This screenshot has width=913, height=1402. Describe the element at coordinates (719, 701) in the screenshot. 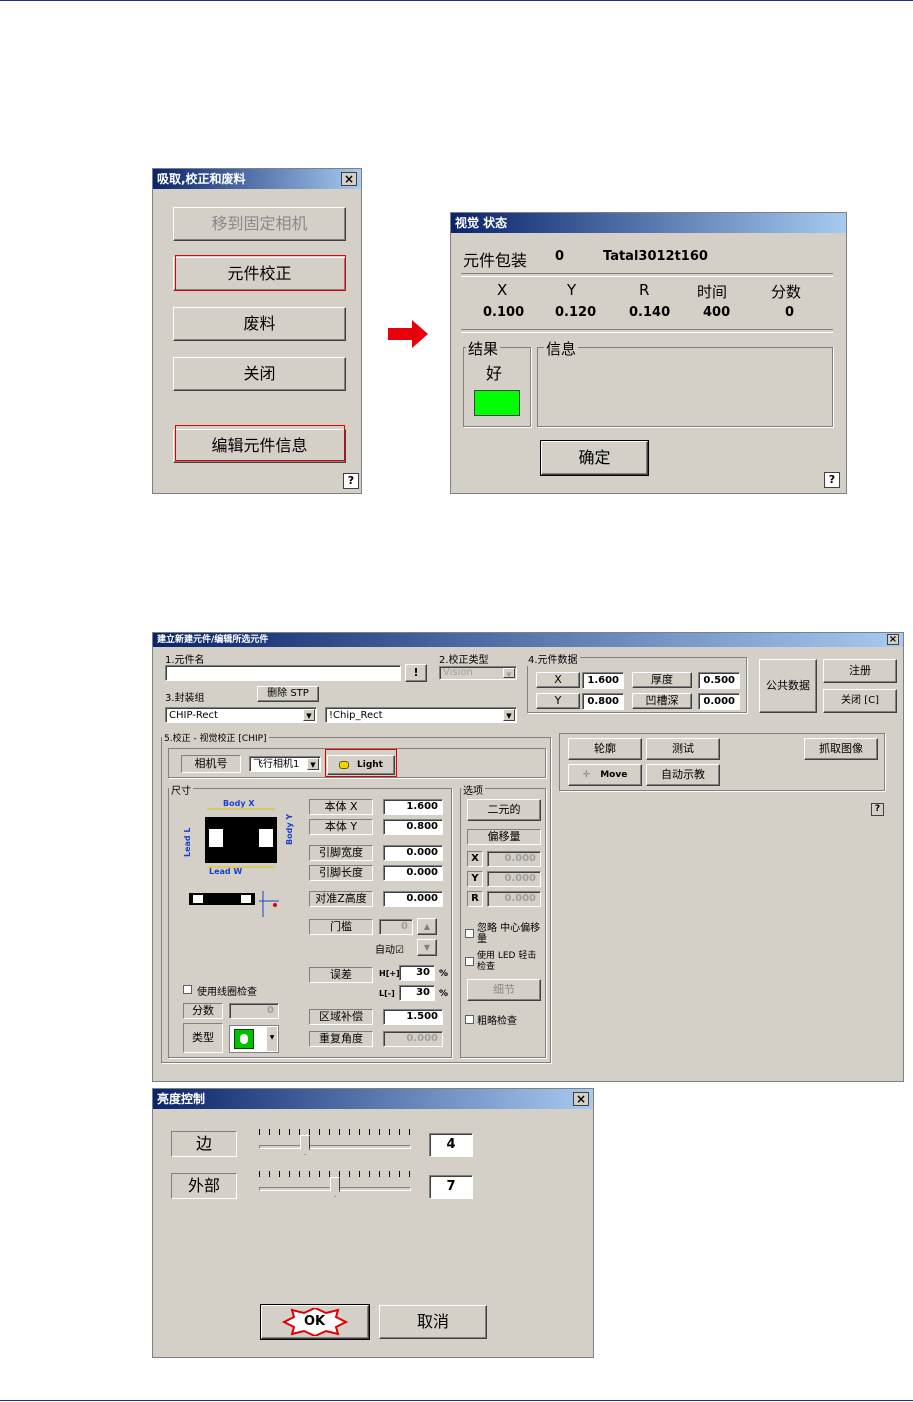

I see `groove-field: 0.000` at that location.